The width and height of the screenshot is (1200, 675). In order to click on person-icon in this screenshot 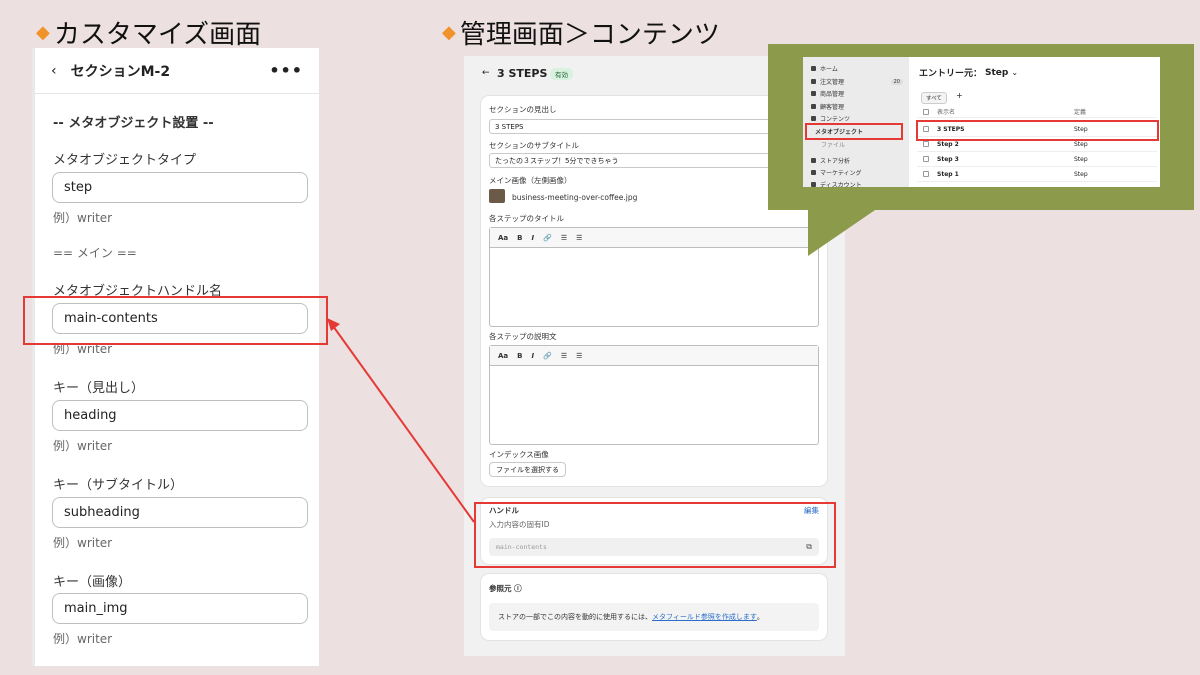, I will do `click(813, 106)`.